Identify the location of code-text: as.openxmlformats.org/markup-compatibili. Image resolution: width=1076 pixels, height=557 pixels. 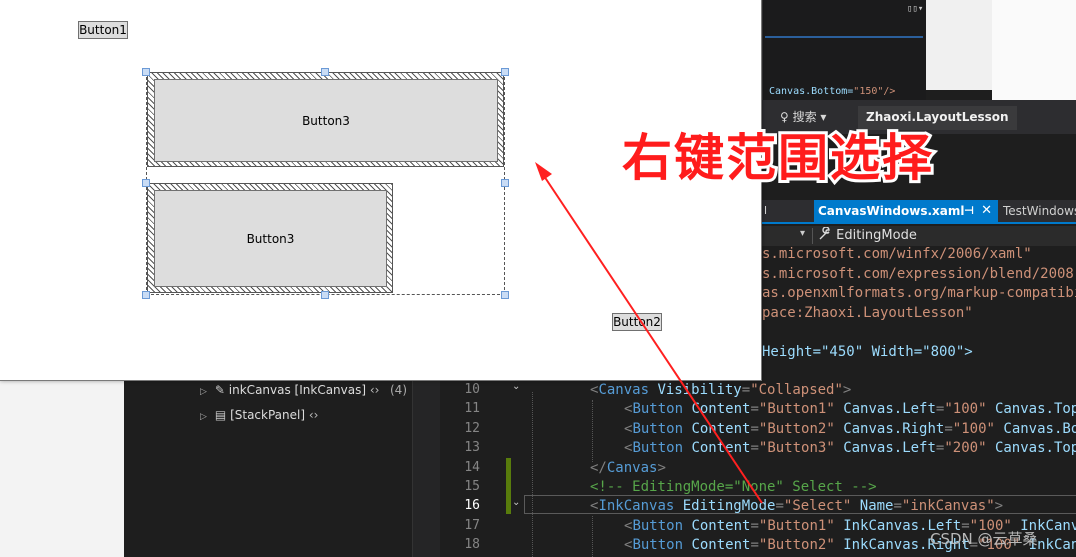
(919, 293).